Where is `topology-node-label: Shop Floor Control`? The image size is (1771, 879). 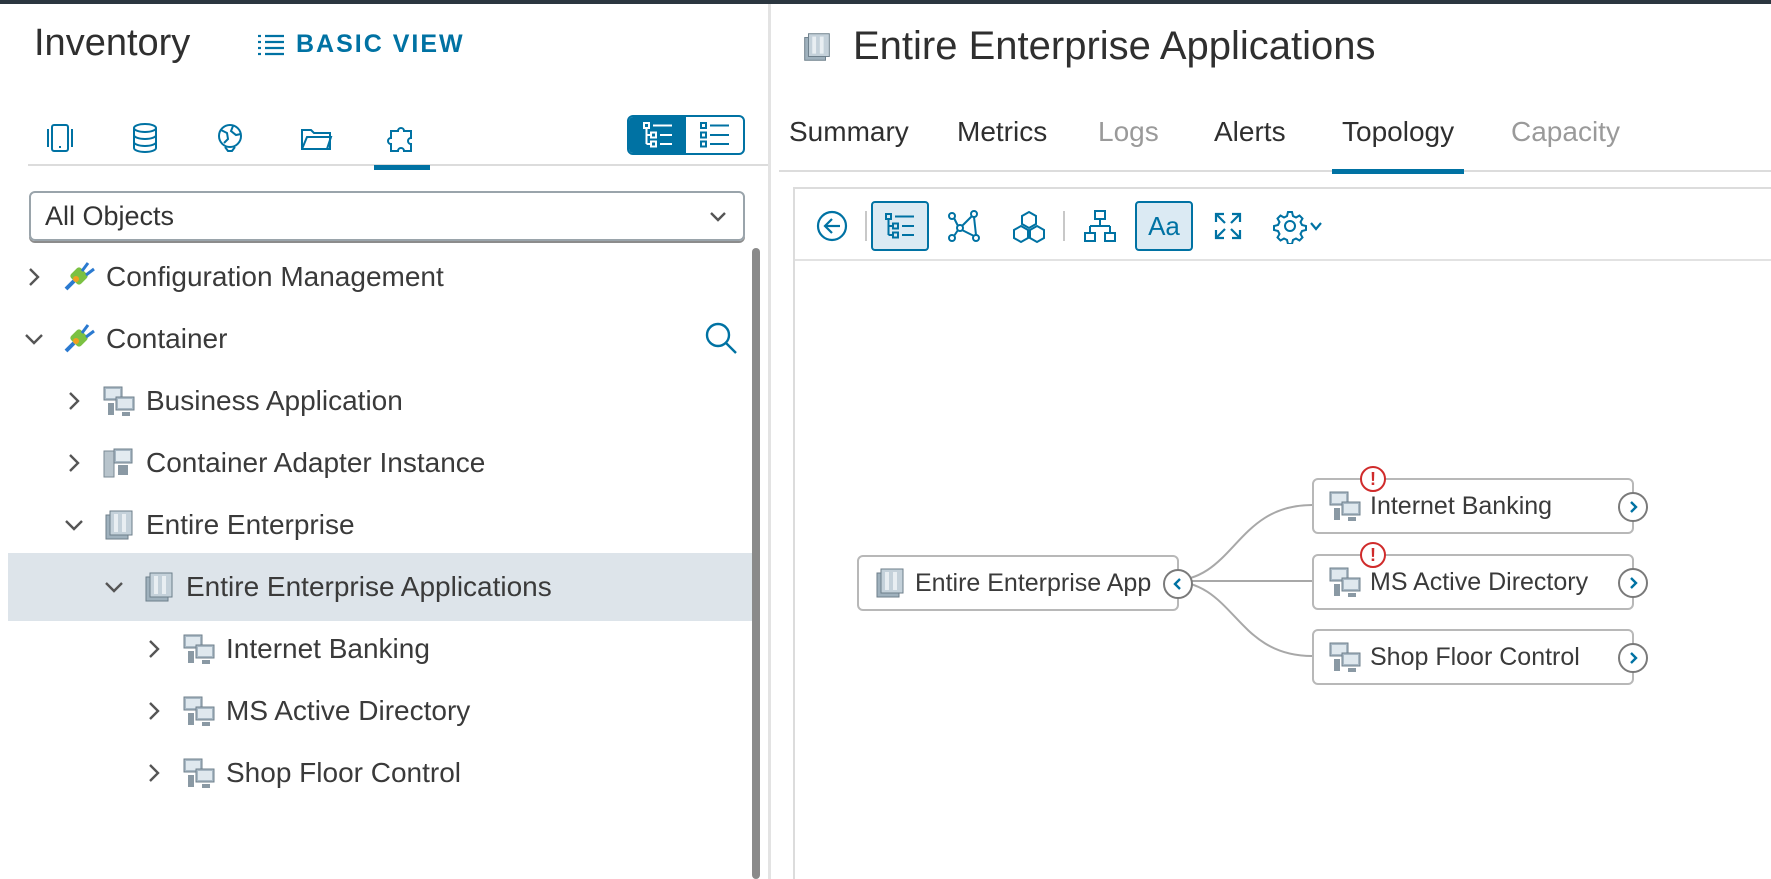 topology-node-label: Shop Floor Control is located at coordinates (1475, 656).